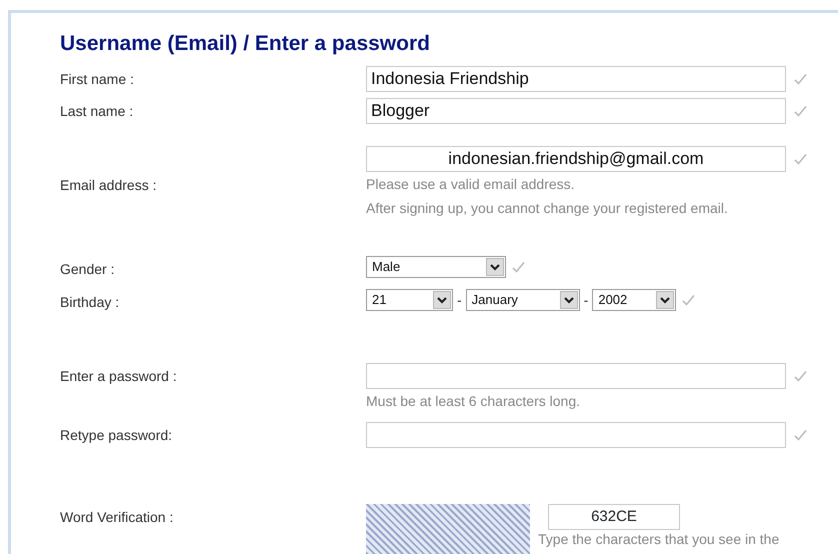  I want to click on hint-text: After signing up, you cannot change your registered email., so click(547, 208).